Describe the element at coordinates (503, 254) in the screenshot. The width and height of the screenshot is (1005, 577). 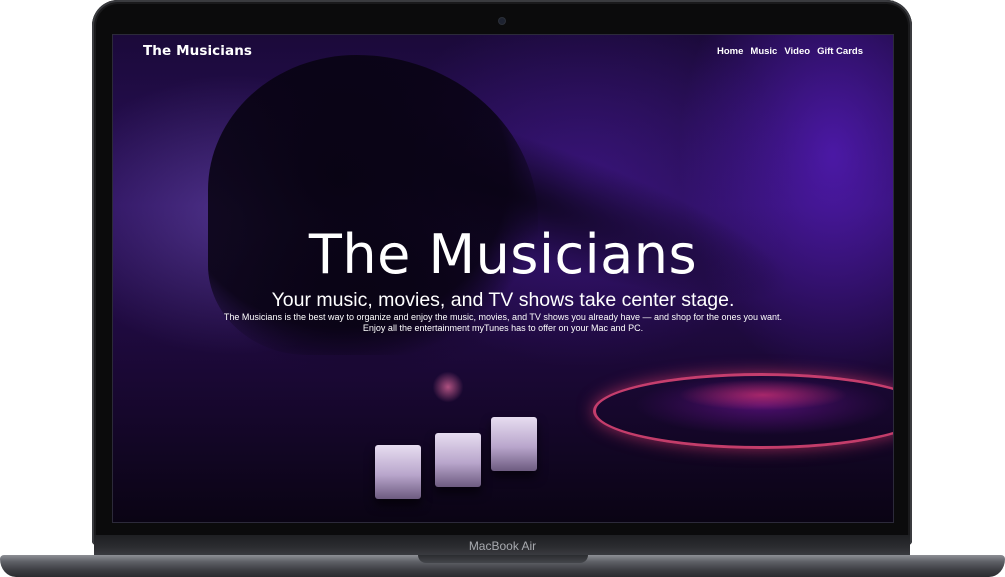
I see `hero-title: The Musicians` at that location.